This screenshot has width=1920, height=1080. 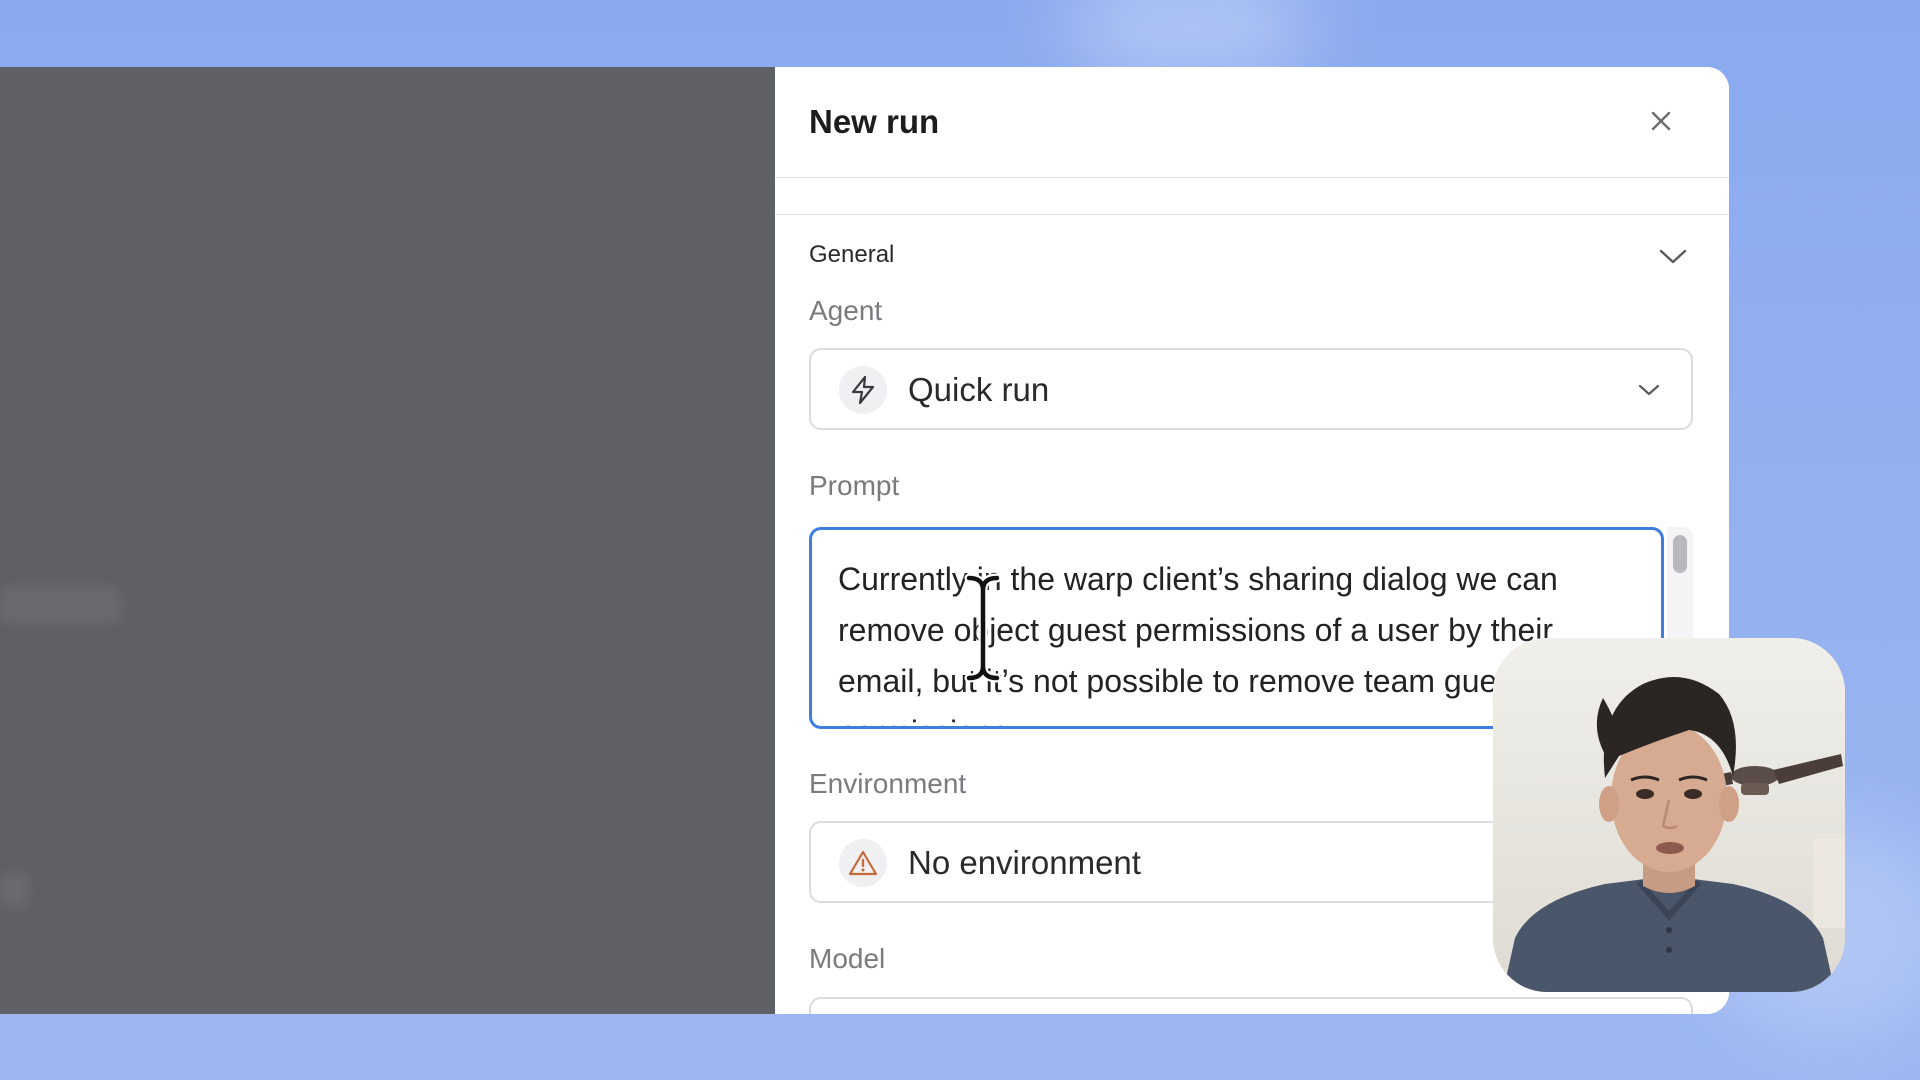 I want to click on lightning-bolt-icon, so click(x=863, y=390).